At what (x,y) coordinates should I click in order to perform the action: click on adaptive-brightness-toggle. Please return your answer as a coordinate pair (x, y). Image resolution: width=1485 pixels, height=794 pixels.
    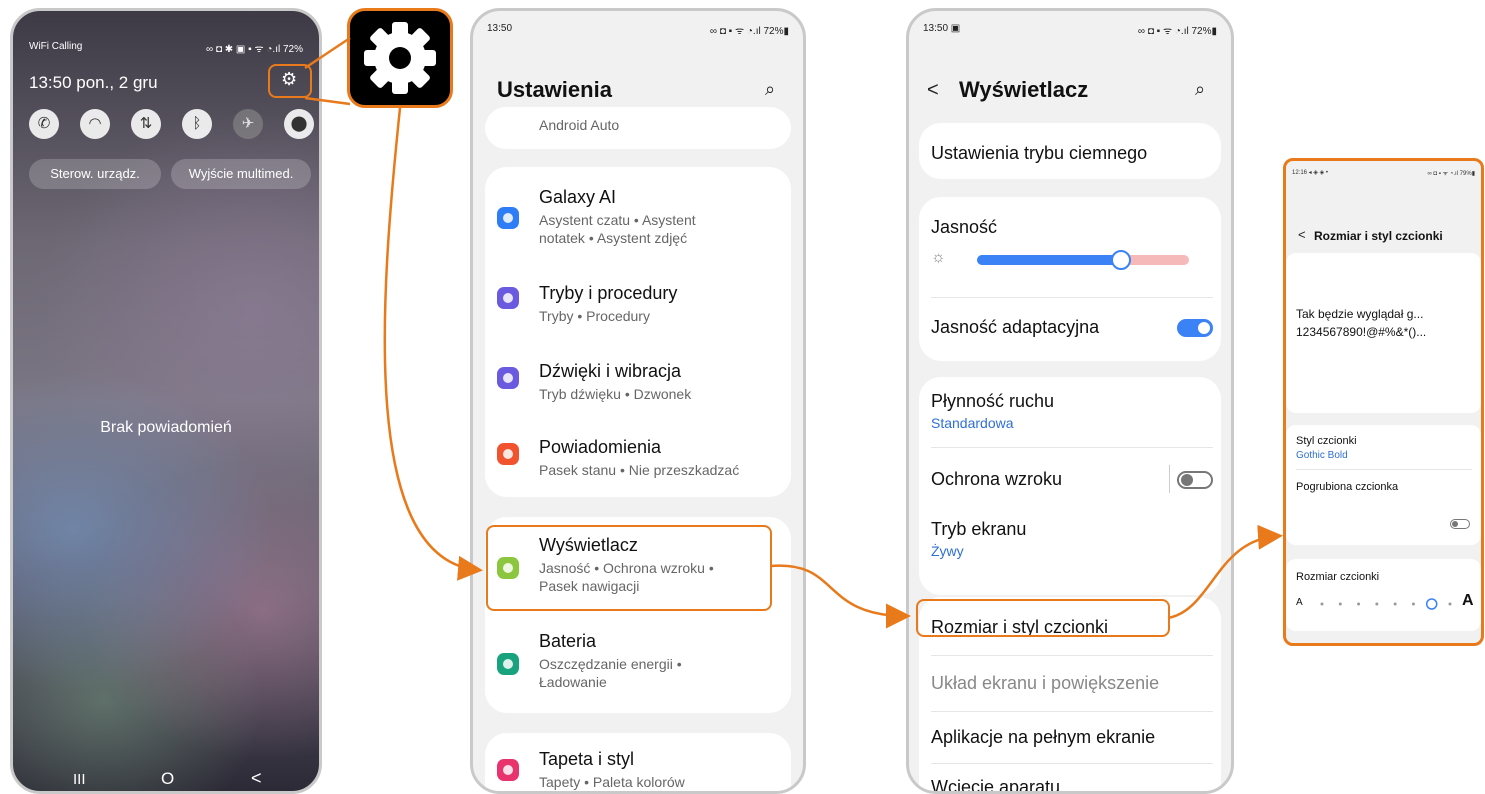
    Looking at the image, I should click on (1195, 328).